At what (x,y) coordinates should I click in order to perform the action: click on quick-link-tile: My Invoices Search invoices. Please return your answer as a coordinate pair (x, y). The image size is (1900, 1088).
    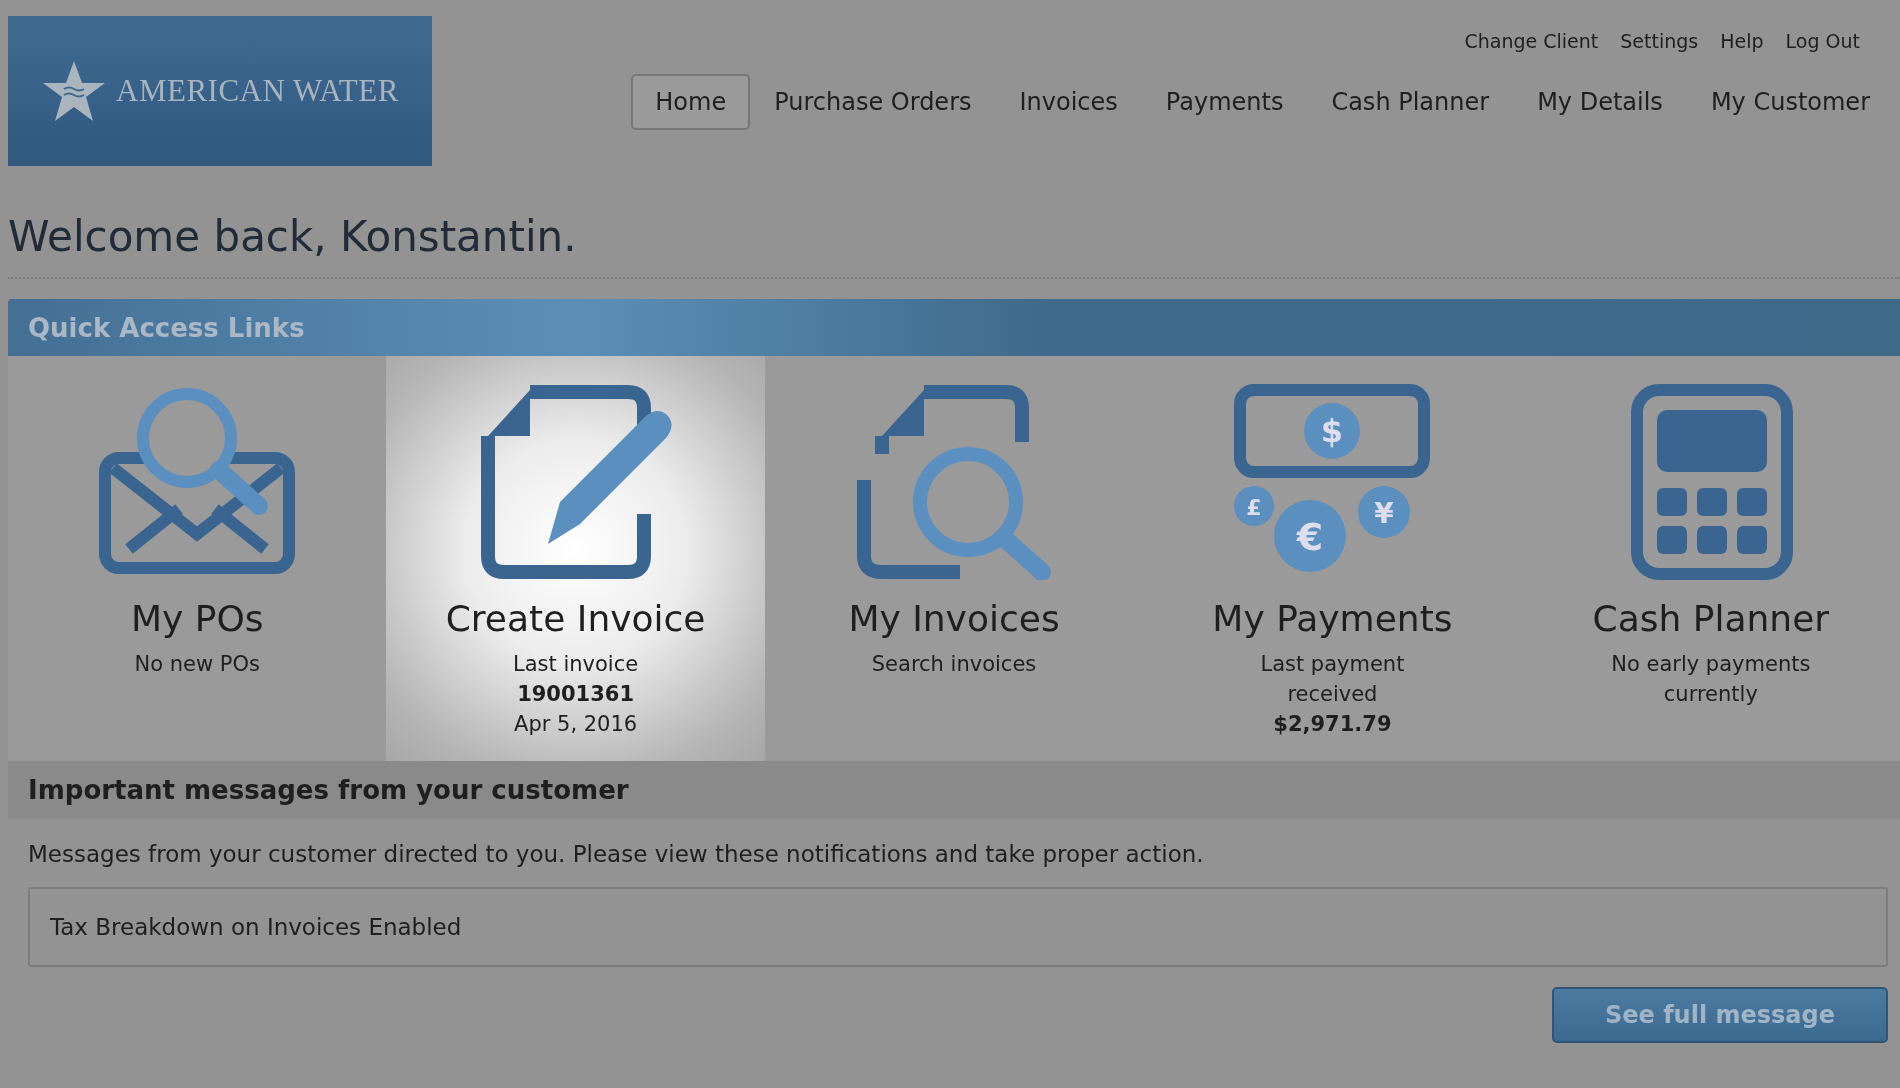
    Looking at the image, I should click on (954, 558).